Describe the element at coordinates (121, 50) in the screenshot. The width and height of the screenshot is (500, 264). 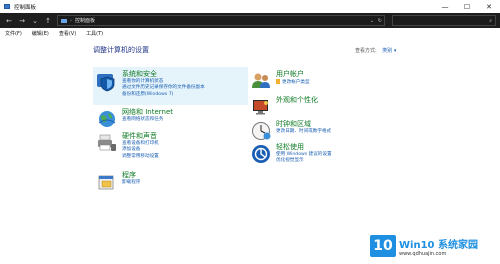
I see `page-title: 调整计算机的设置` at that location.